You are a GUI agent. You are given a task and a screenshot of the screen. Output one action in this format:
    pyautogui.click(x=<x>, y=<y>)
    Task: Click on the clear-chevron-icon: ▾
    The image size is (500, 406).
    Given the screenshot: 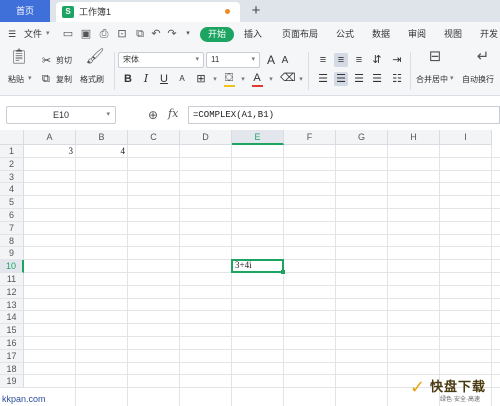 What is the action you would take?
    pyautogui.click(x=301, y=80)
    